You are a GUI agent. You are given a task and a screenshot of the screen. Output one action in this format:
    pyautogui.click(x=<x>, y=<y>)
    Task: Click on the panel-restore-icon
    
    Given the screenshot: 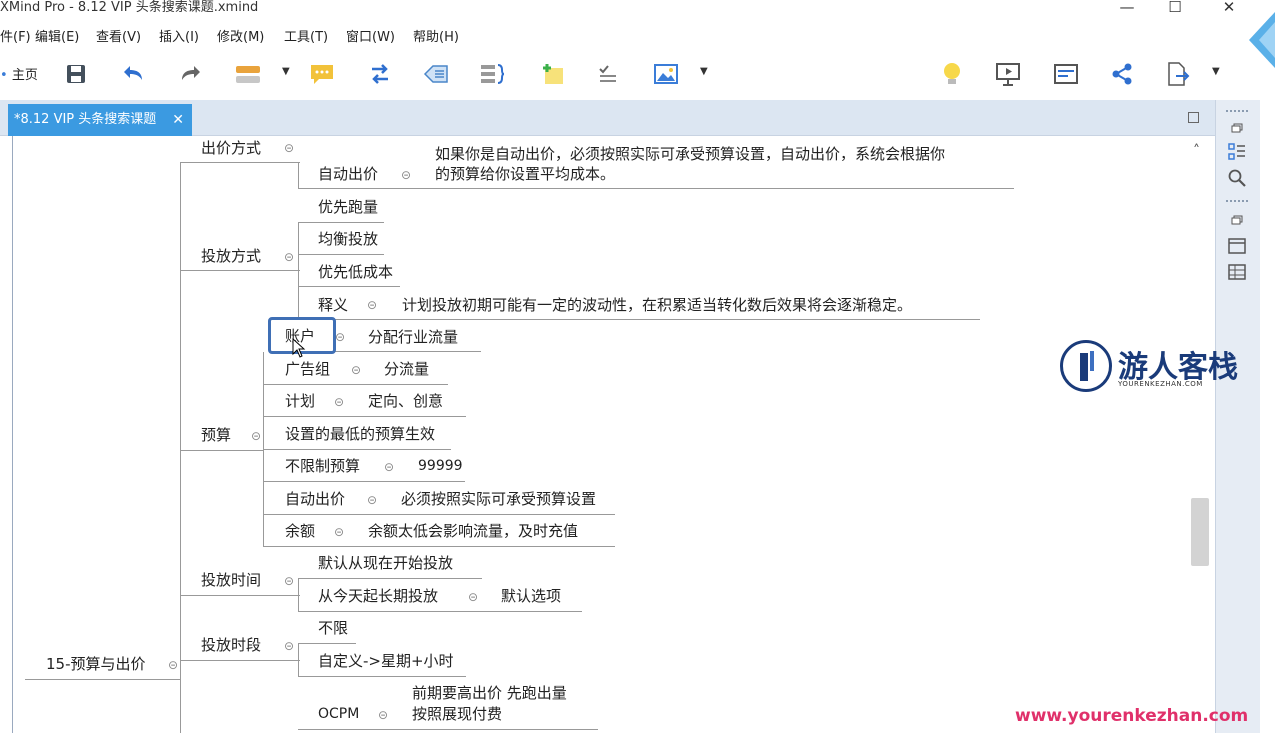 What is the action you would take?
    pyautogui.click(x=1237, y=128)
    